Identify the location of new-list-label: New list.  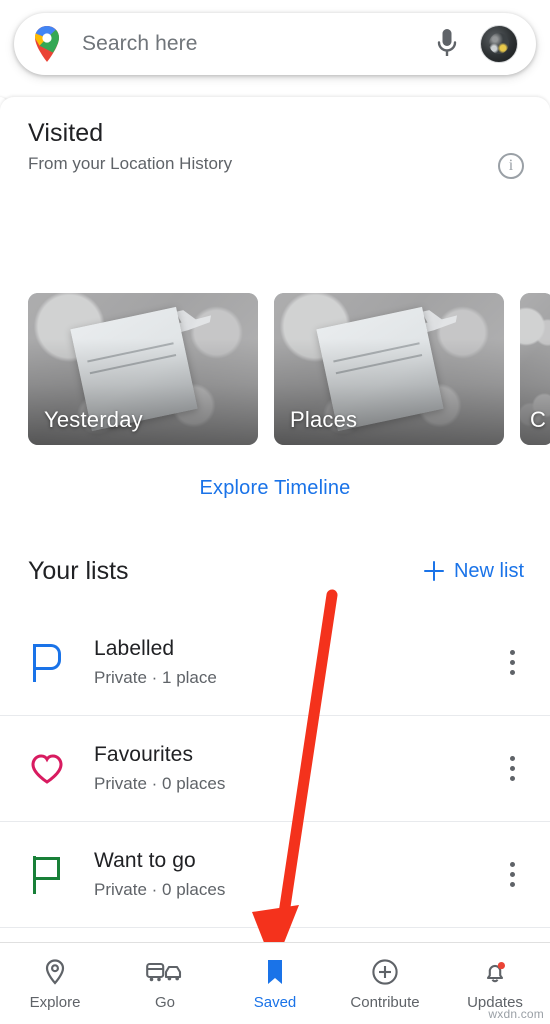
(488, 570).